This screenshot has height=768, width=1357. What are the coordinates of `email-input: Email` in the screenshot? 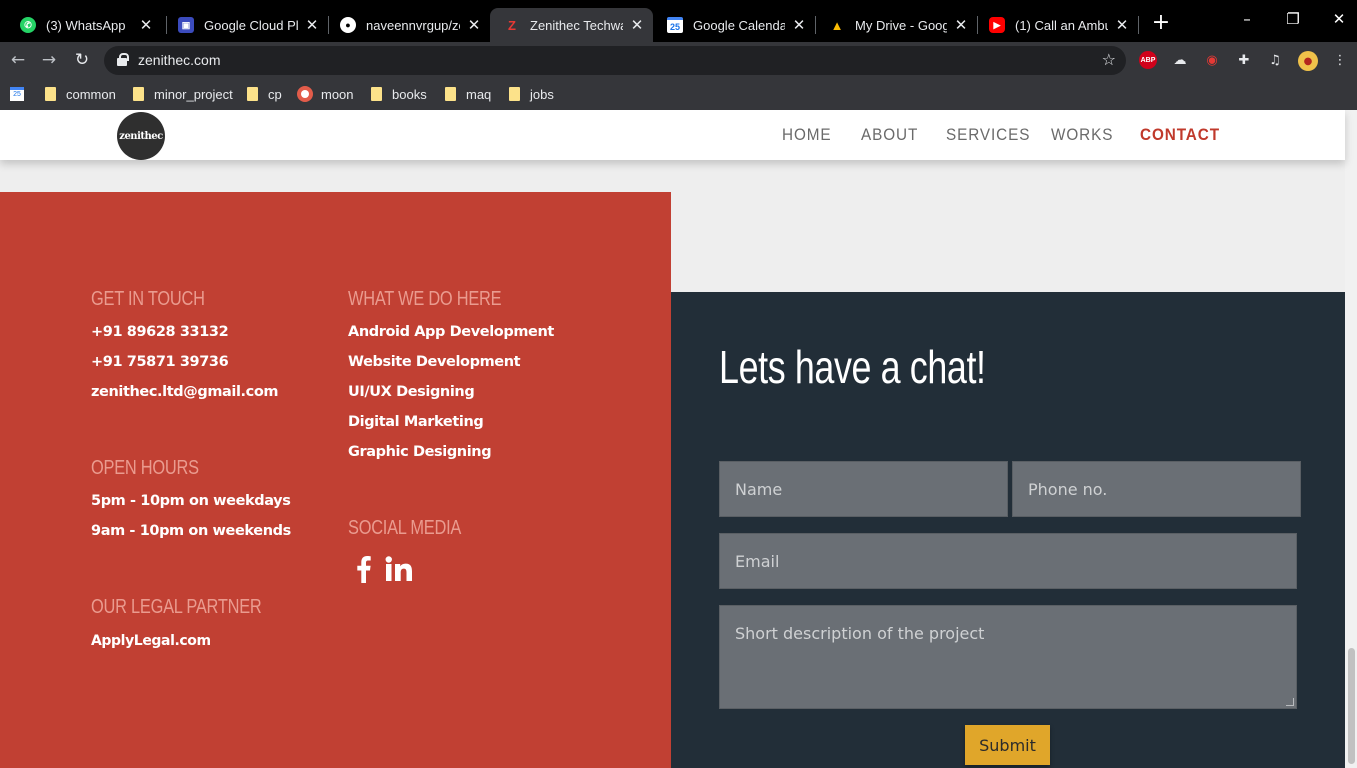 It's located at (1008, 561).